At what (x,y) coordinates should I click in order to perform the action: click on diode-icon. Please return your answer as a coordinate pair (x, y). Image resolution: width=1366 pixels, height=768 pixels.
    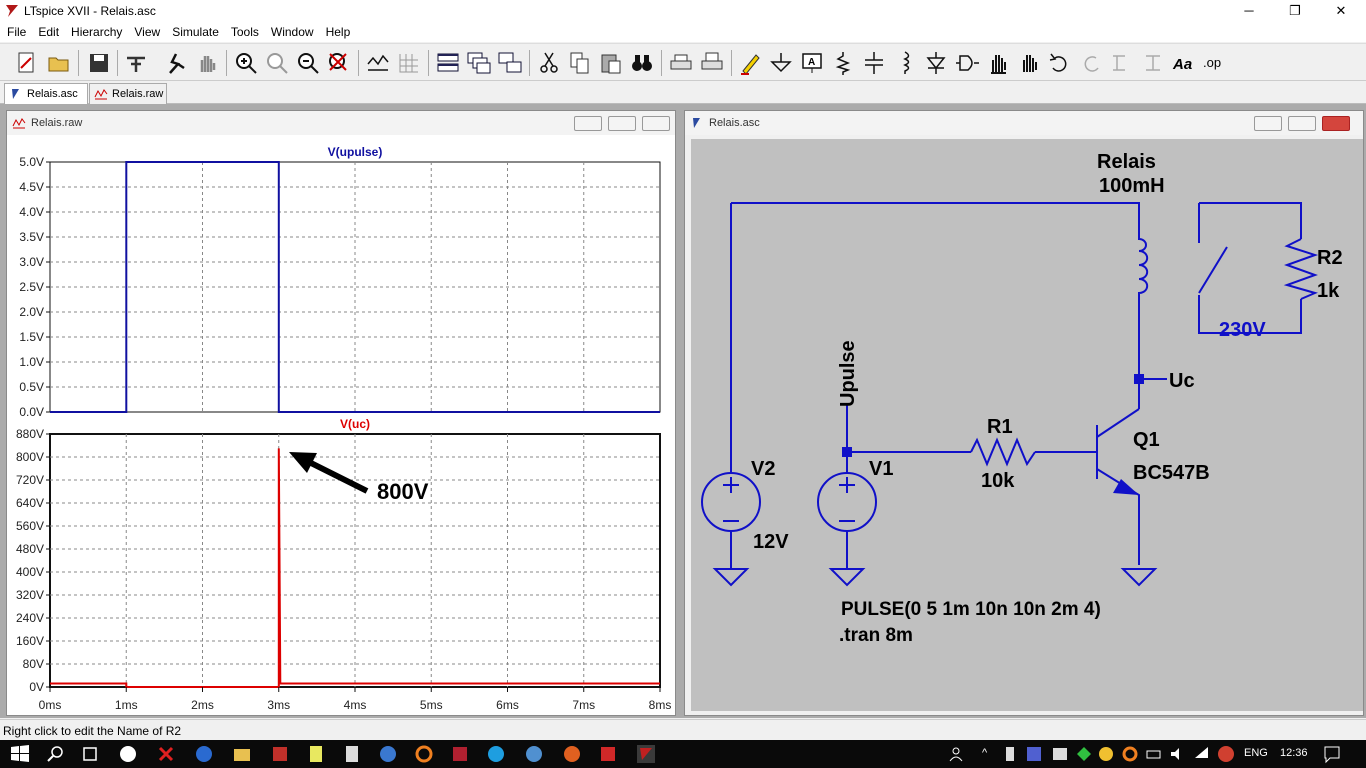
    Looking at the image, I should click on (936, 63).